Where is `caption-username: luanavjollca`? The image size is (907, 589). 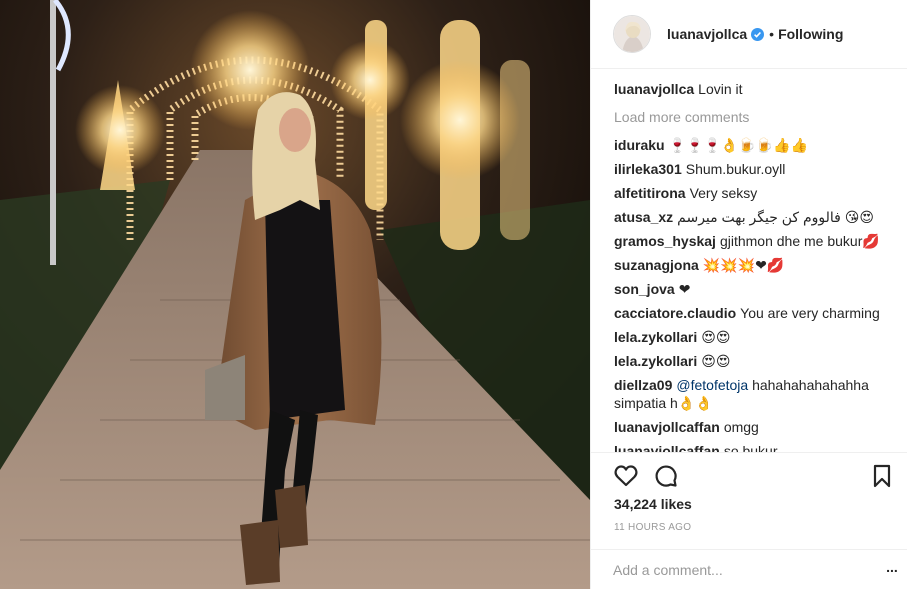 caption-username: luanavjollca is located at coordinates (654, 89).